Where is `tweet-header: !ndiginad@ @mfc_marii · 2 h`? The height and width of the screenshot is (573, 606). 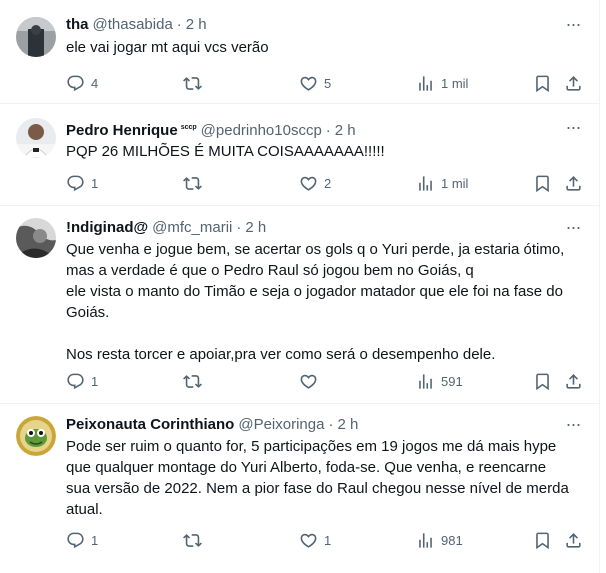
tweet-header: !ndiginad@ @mfc_marii · 2 h is located at coordinates (312, 228).